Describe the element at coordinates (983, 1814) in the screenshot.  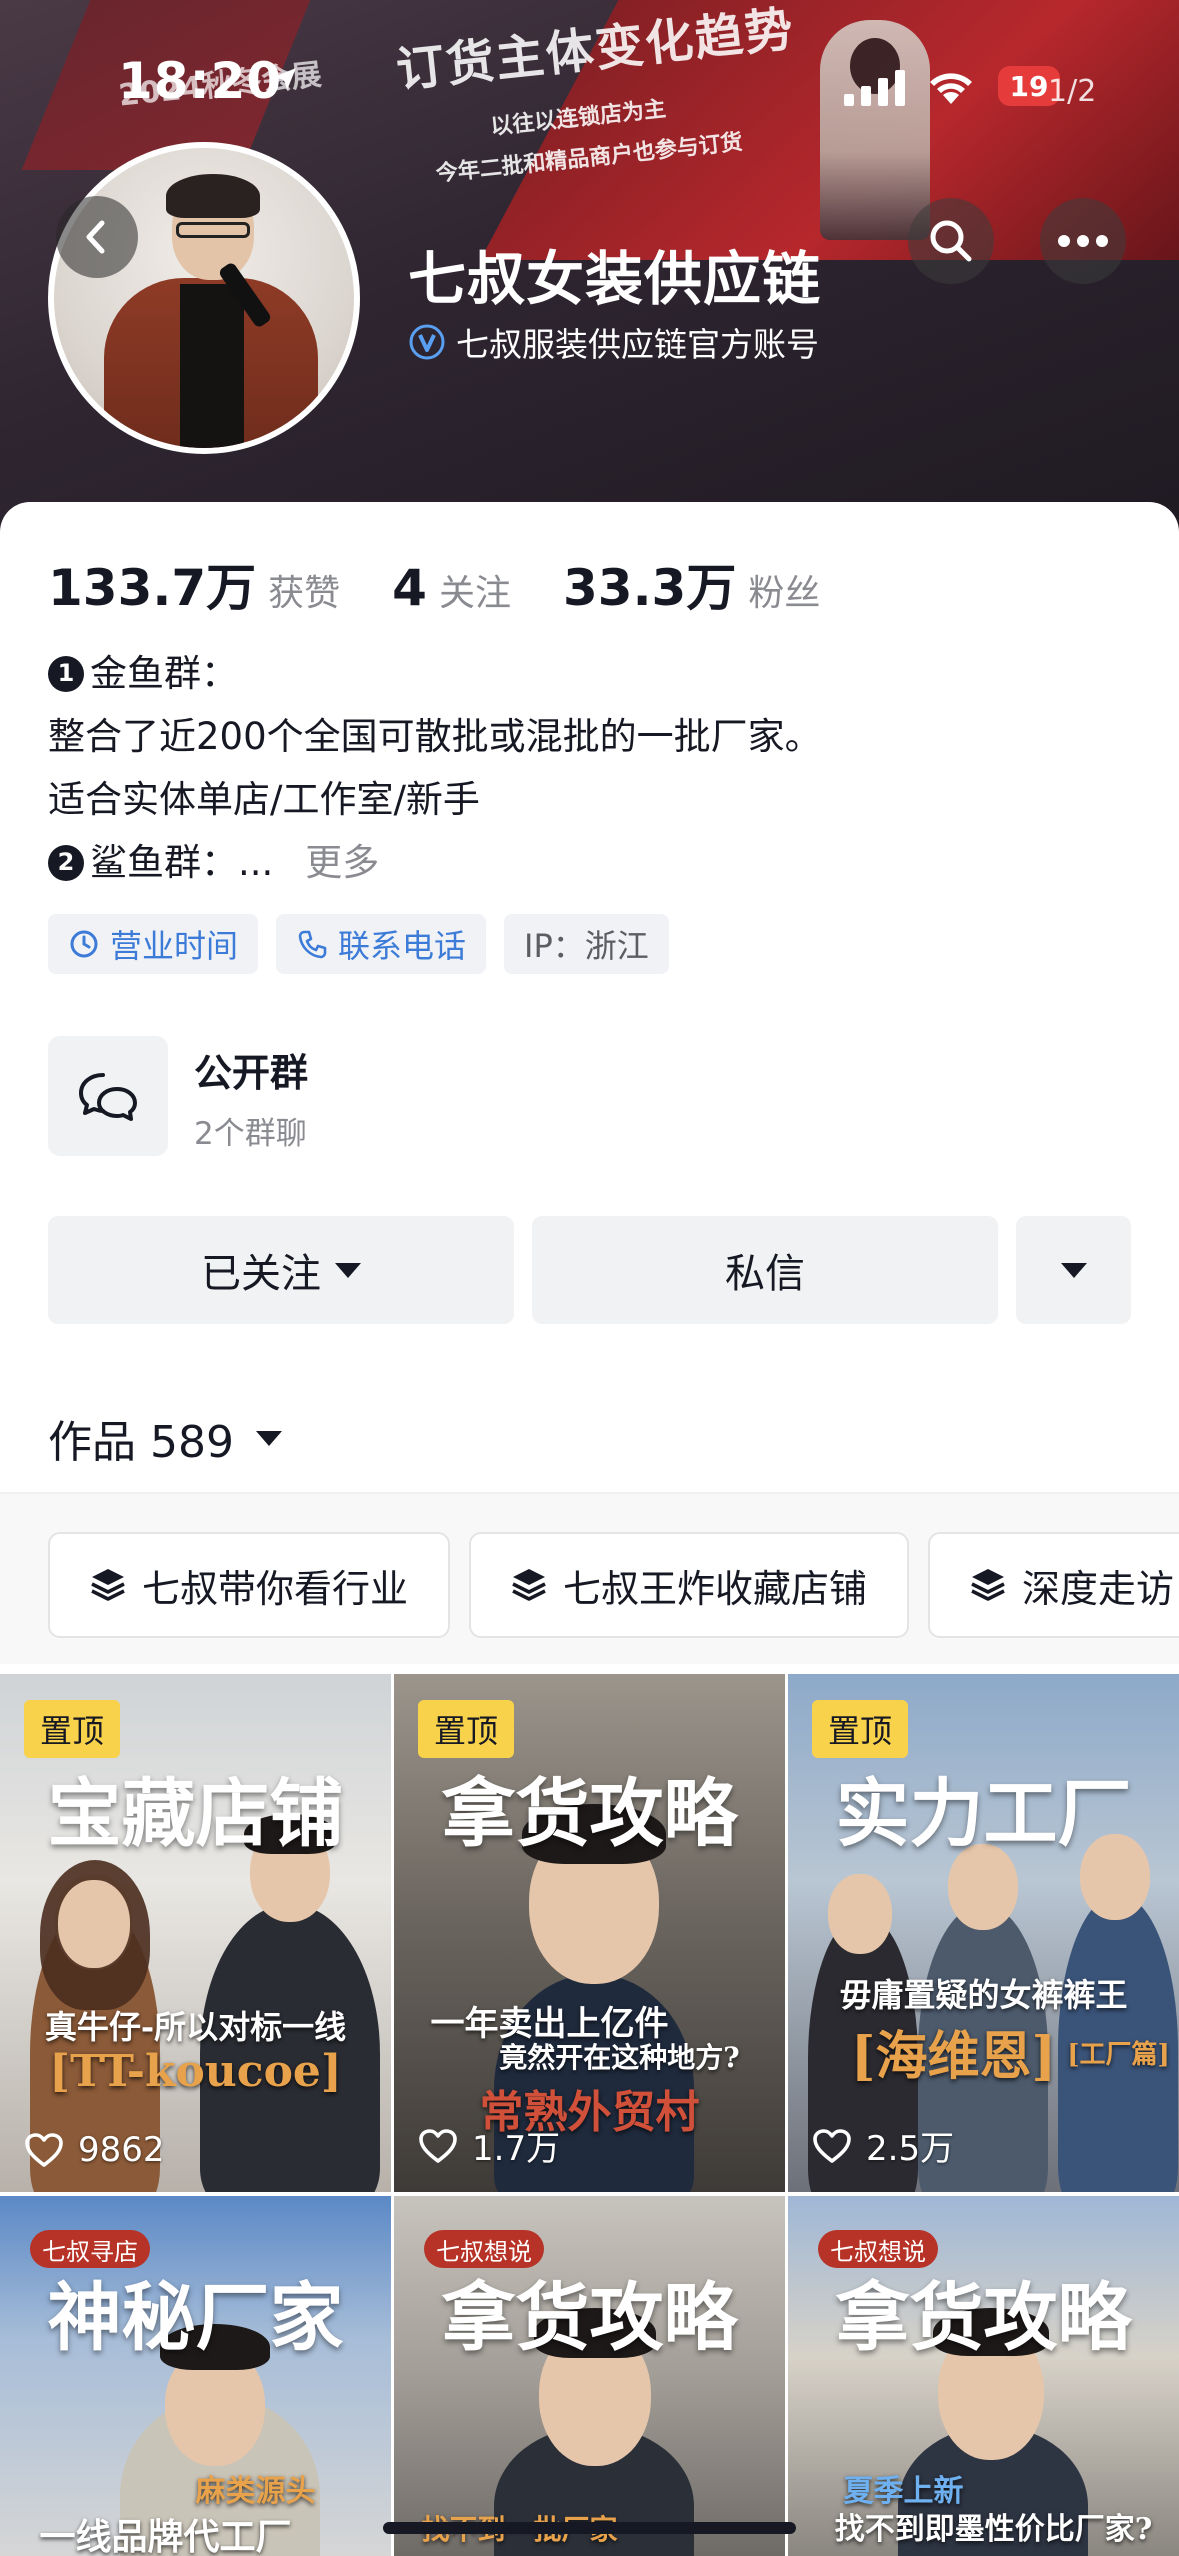
I see `video-title: 实力工厂` at that location.